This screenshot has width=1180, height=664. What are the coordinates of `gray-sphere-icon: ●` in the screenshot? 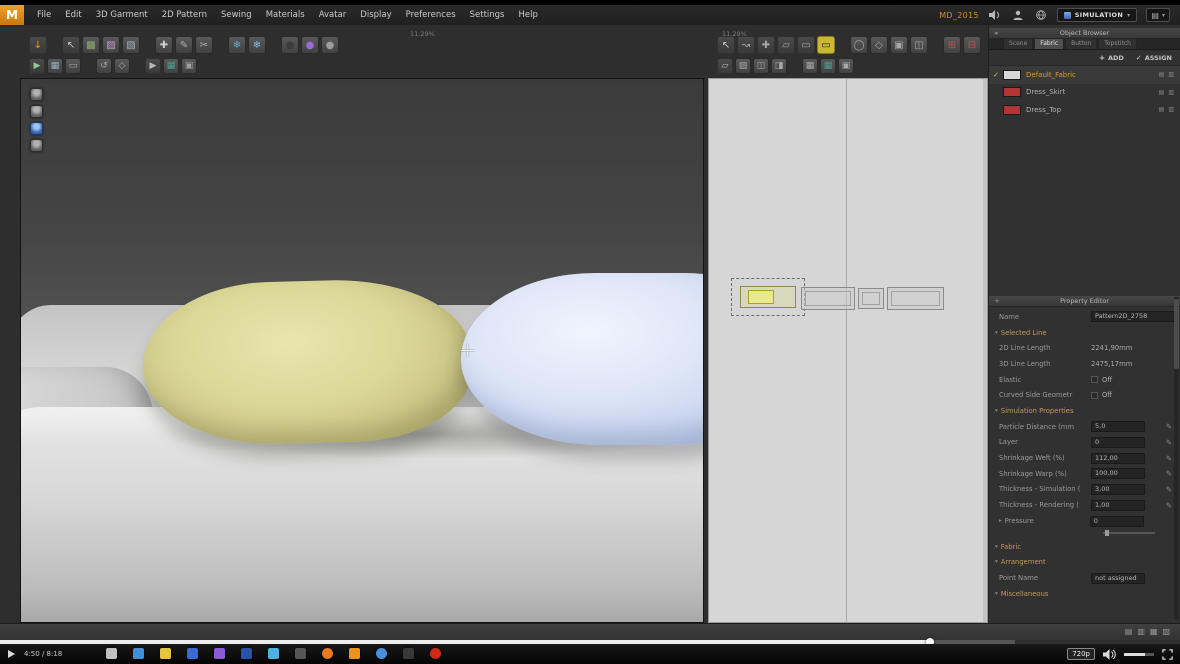 It's located at (330, 45).